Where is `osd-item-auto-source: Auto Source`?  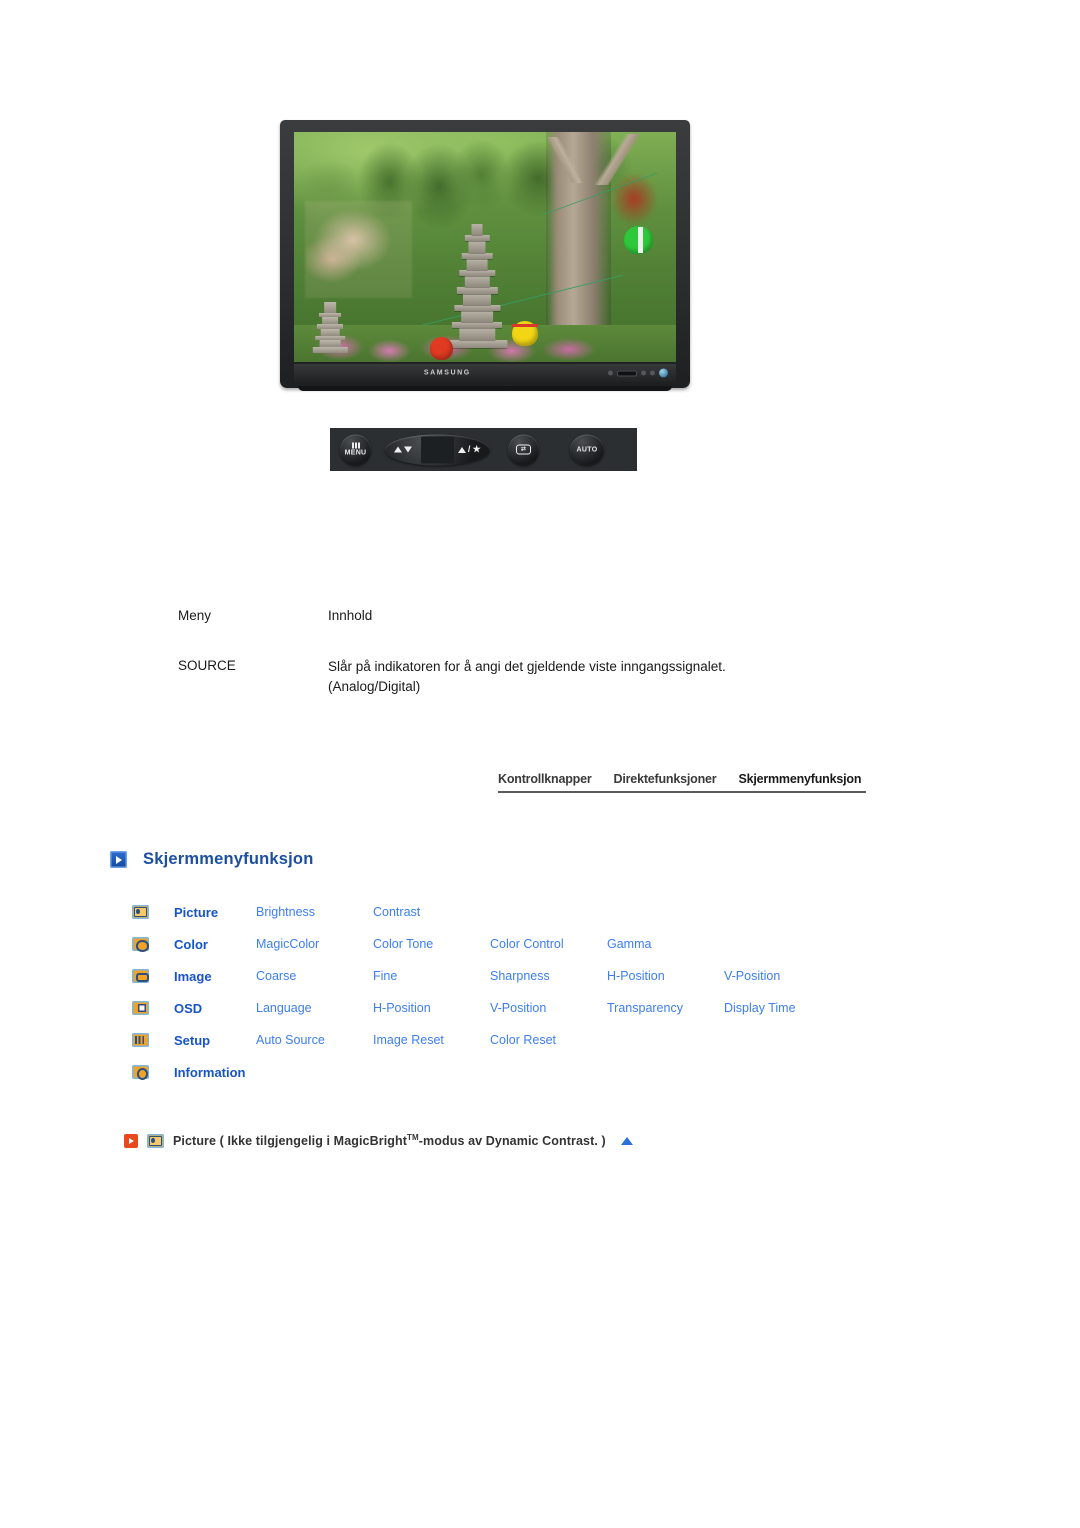
osd-item-auto-source: Auto Source is located at coordinates (314, 1040).